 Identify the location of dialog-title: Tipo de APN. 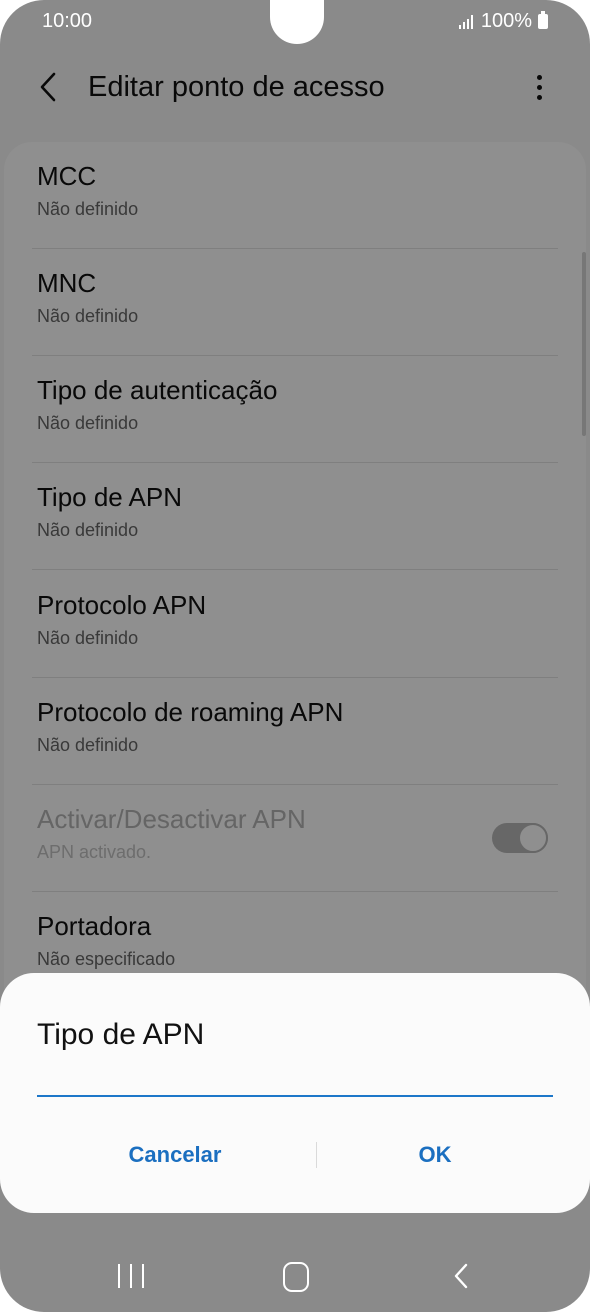
(121, 1034).